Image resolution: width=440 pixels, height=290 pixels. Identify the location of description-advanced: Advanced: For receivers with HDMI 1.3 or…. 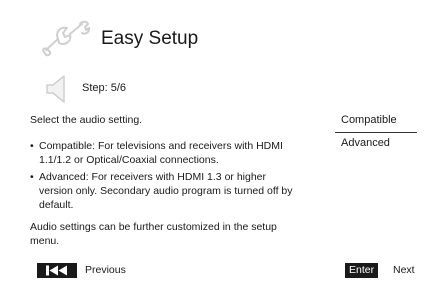
(165, 191).